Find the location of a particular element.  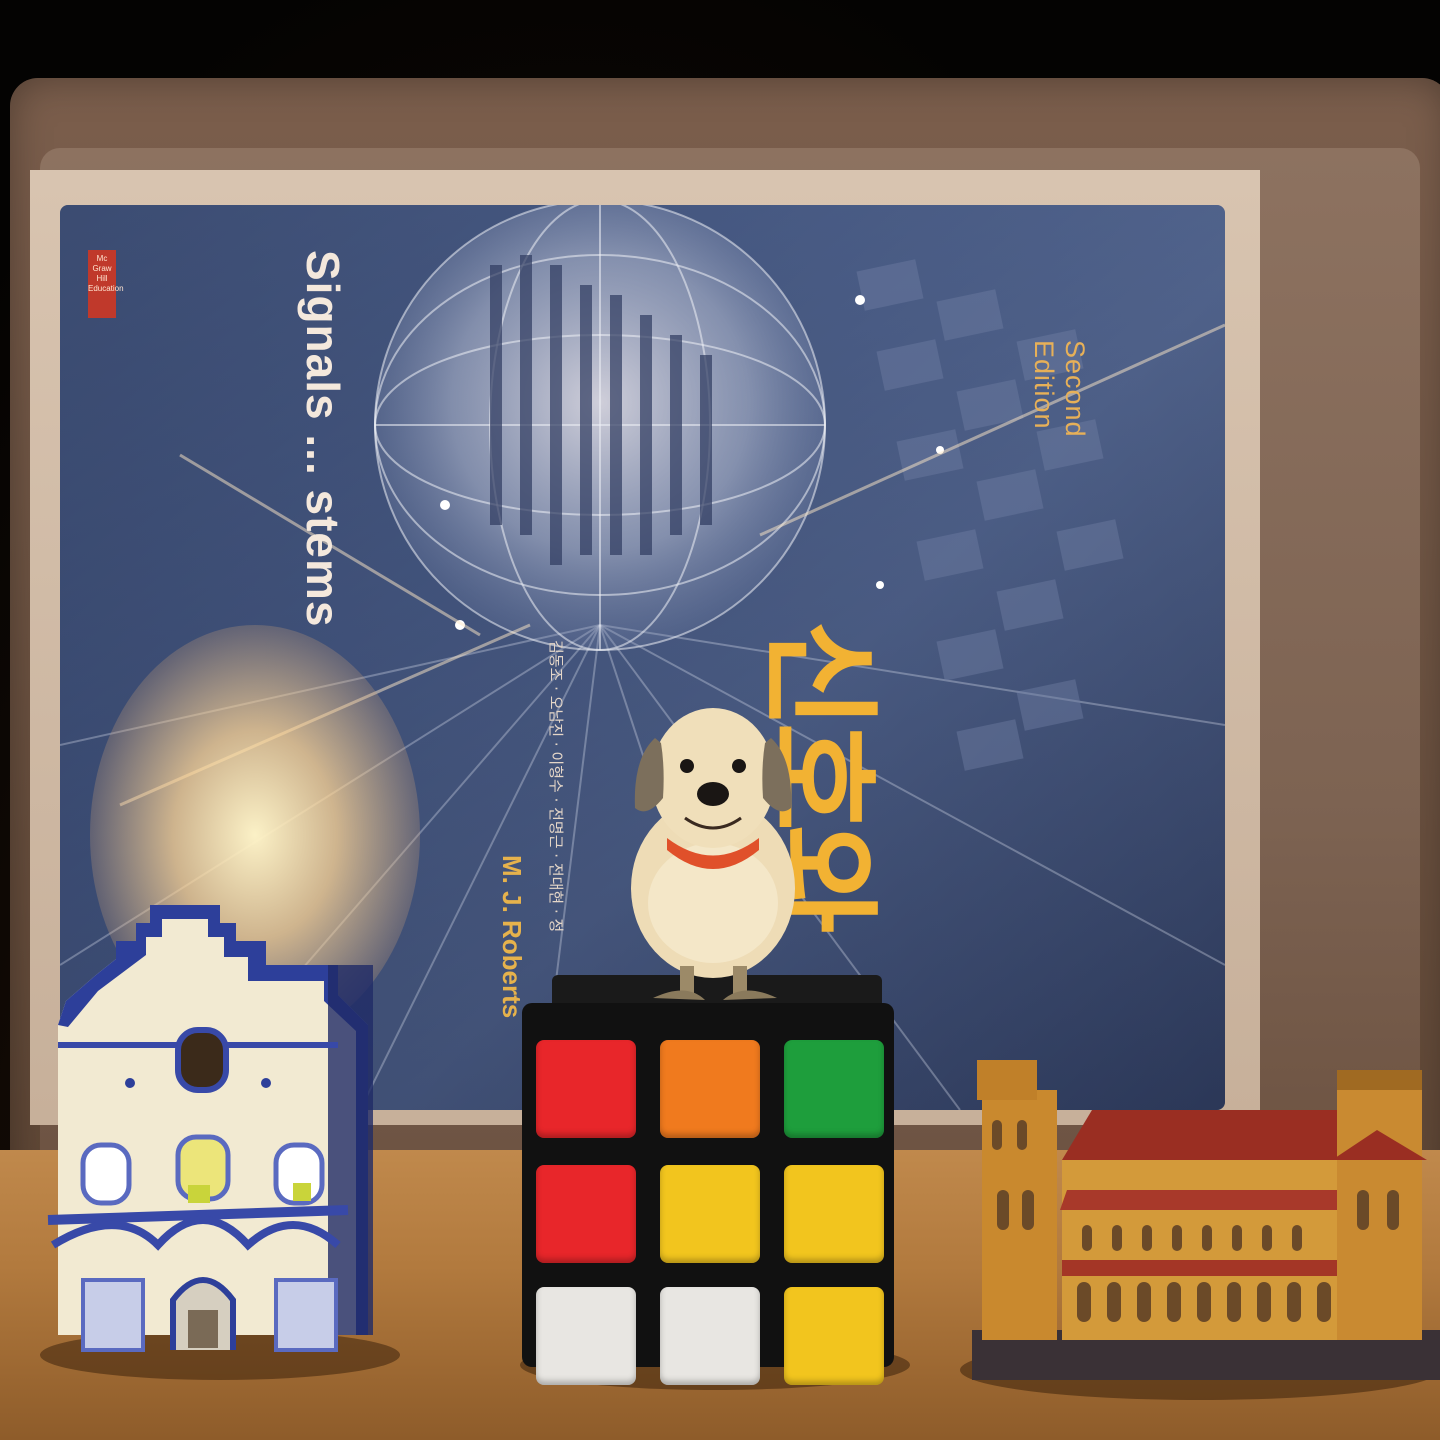

book-translators: 김동조 · 오남진 · 이형수 · 전명근 · 전대현 · 정 is located at coordinates (556, 786).